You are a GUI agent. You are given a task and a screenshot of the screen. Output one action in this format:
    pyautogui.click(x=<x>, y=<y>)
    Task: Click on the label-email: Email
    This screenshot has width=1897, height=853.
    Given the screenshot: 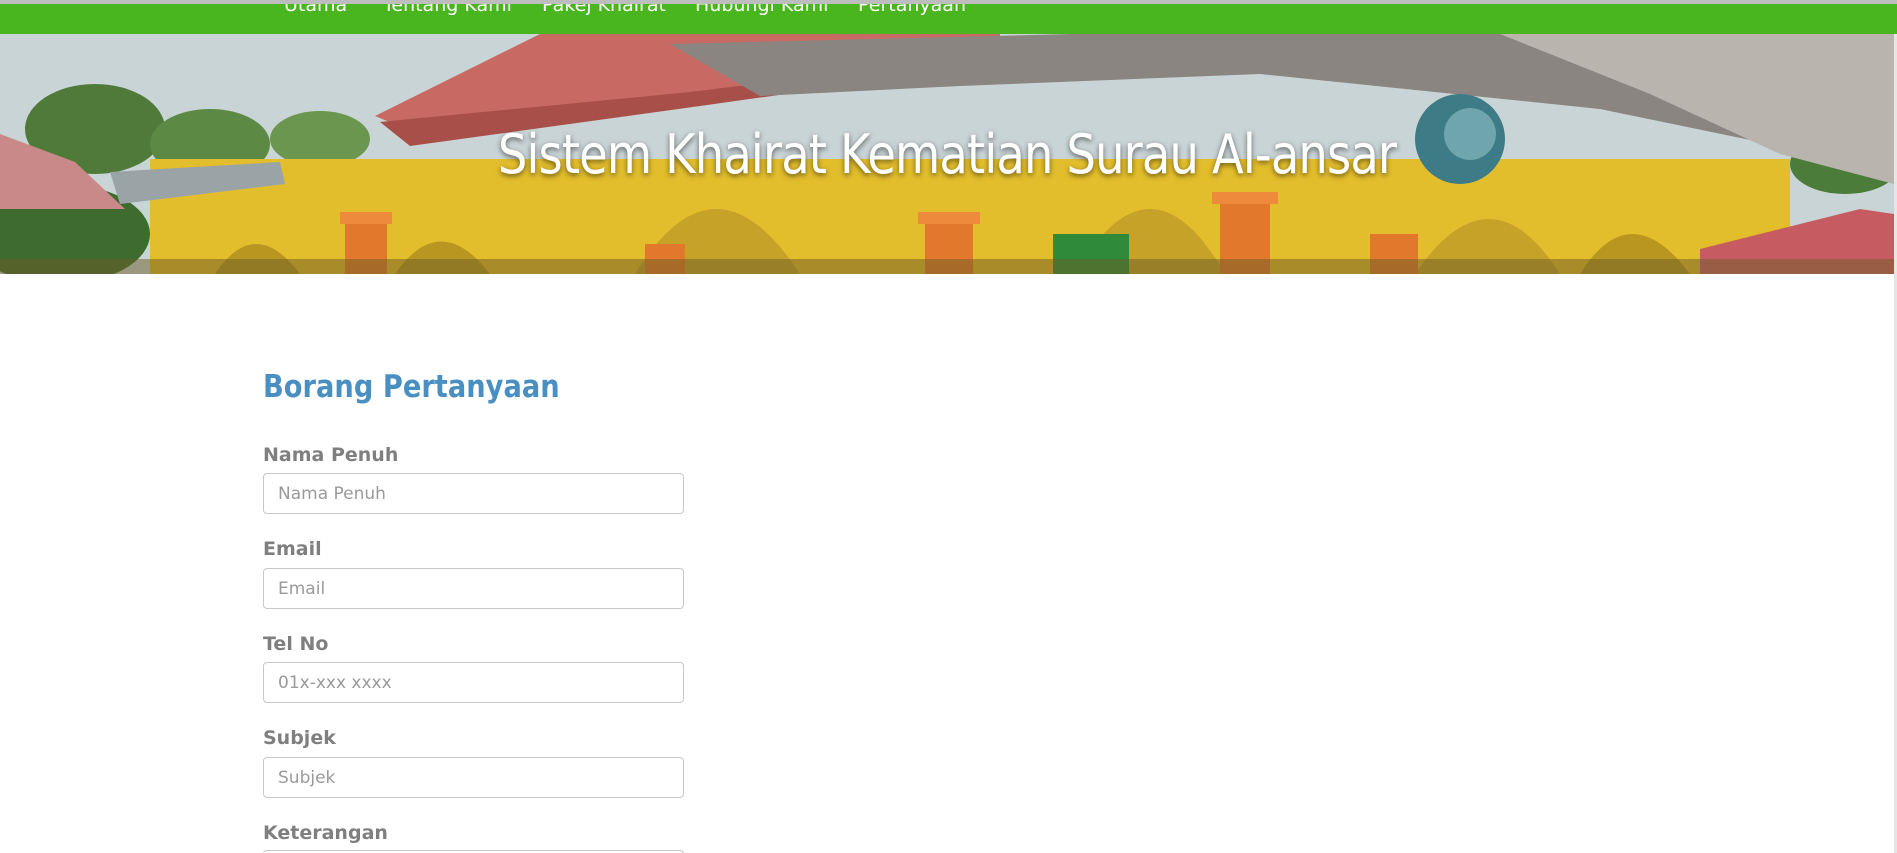 What is the action you would take?
    pyautogui.click(x=292, y=549)
    